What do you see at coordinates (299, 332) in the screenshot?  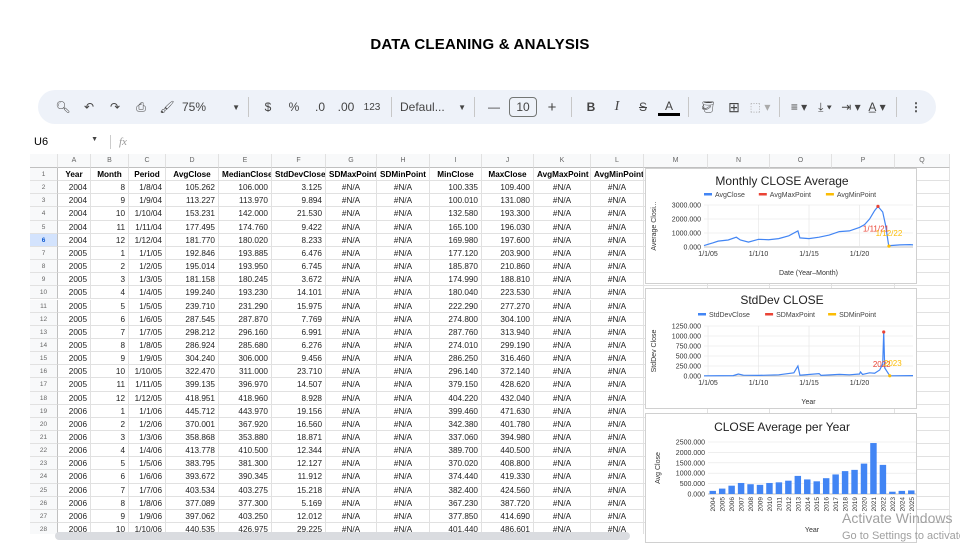 I see `table-cell: 6.991` at bounding box center [299, 332].